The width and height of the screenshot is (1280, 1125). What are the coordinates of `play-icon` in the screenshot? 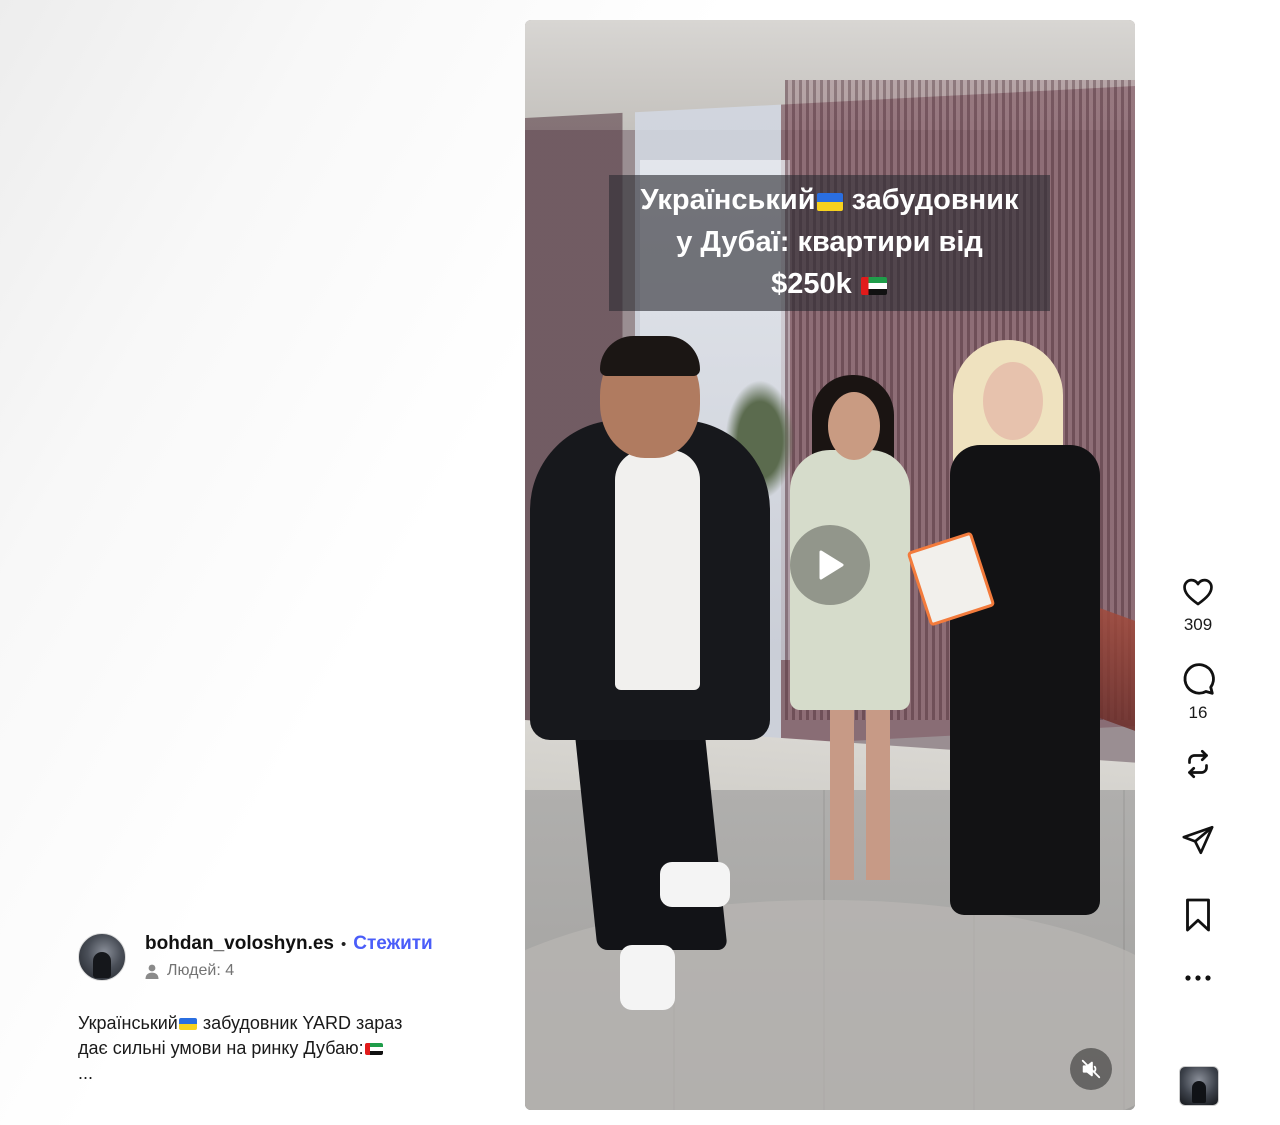 It's located at (831, 565).